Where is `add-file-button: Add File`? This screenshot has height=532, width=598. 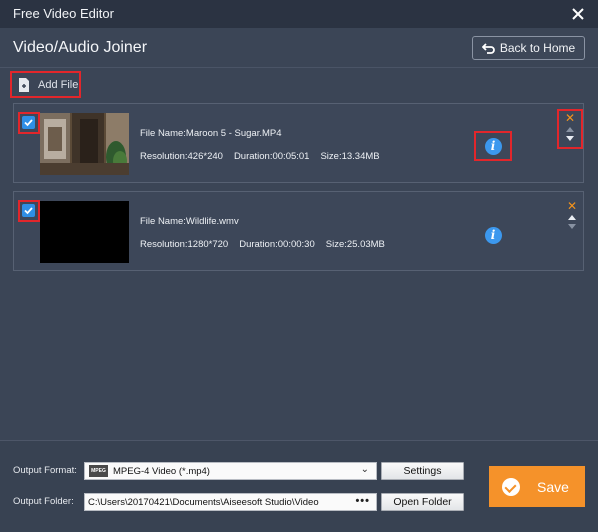 add-file-button: Add File is located at coordinates (45, 84).